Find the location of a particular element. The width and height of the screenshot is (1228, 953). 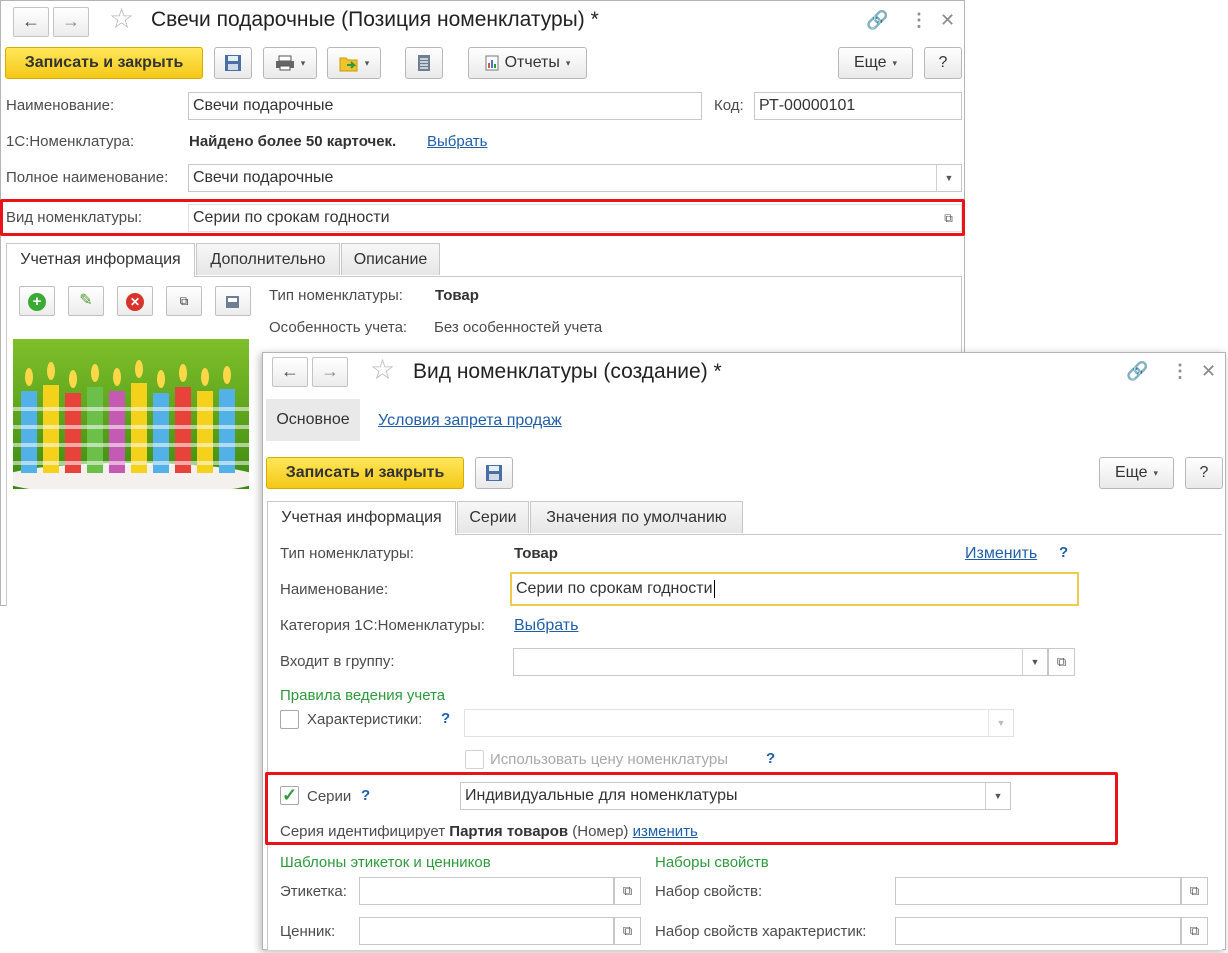

product-image is located at coordinates (131, 414).